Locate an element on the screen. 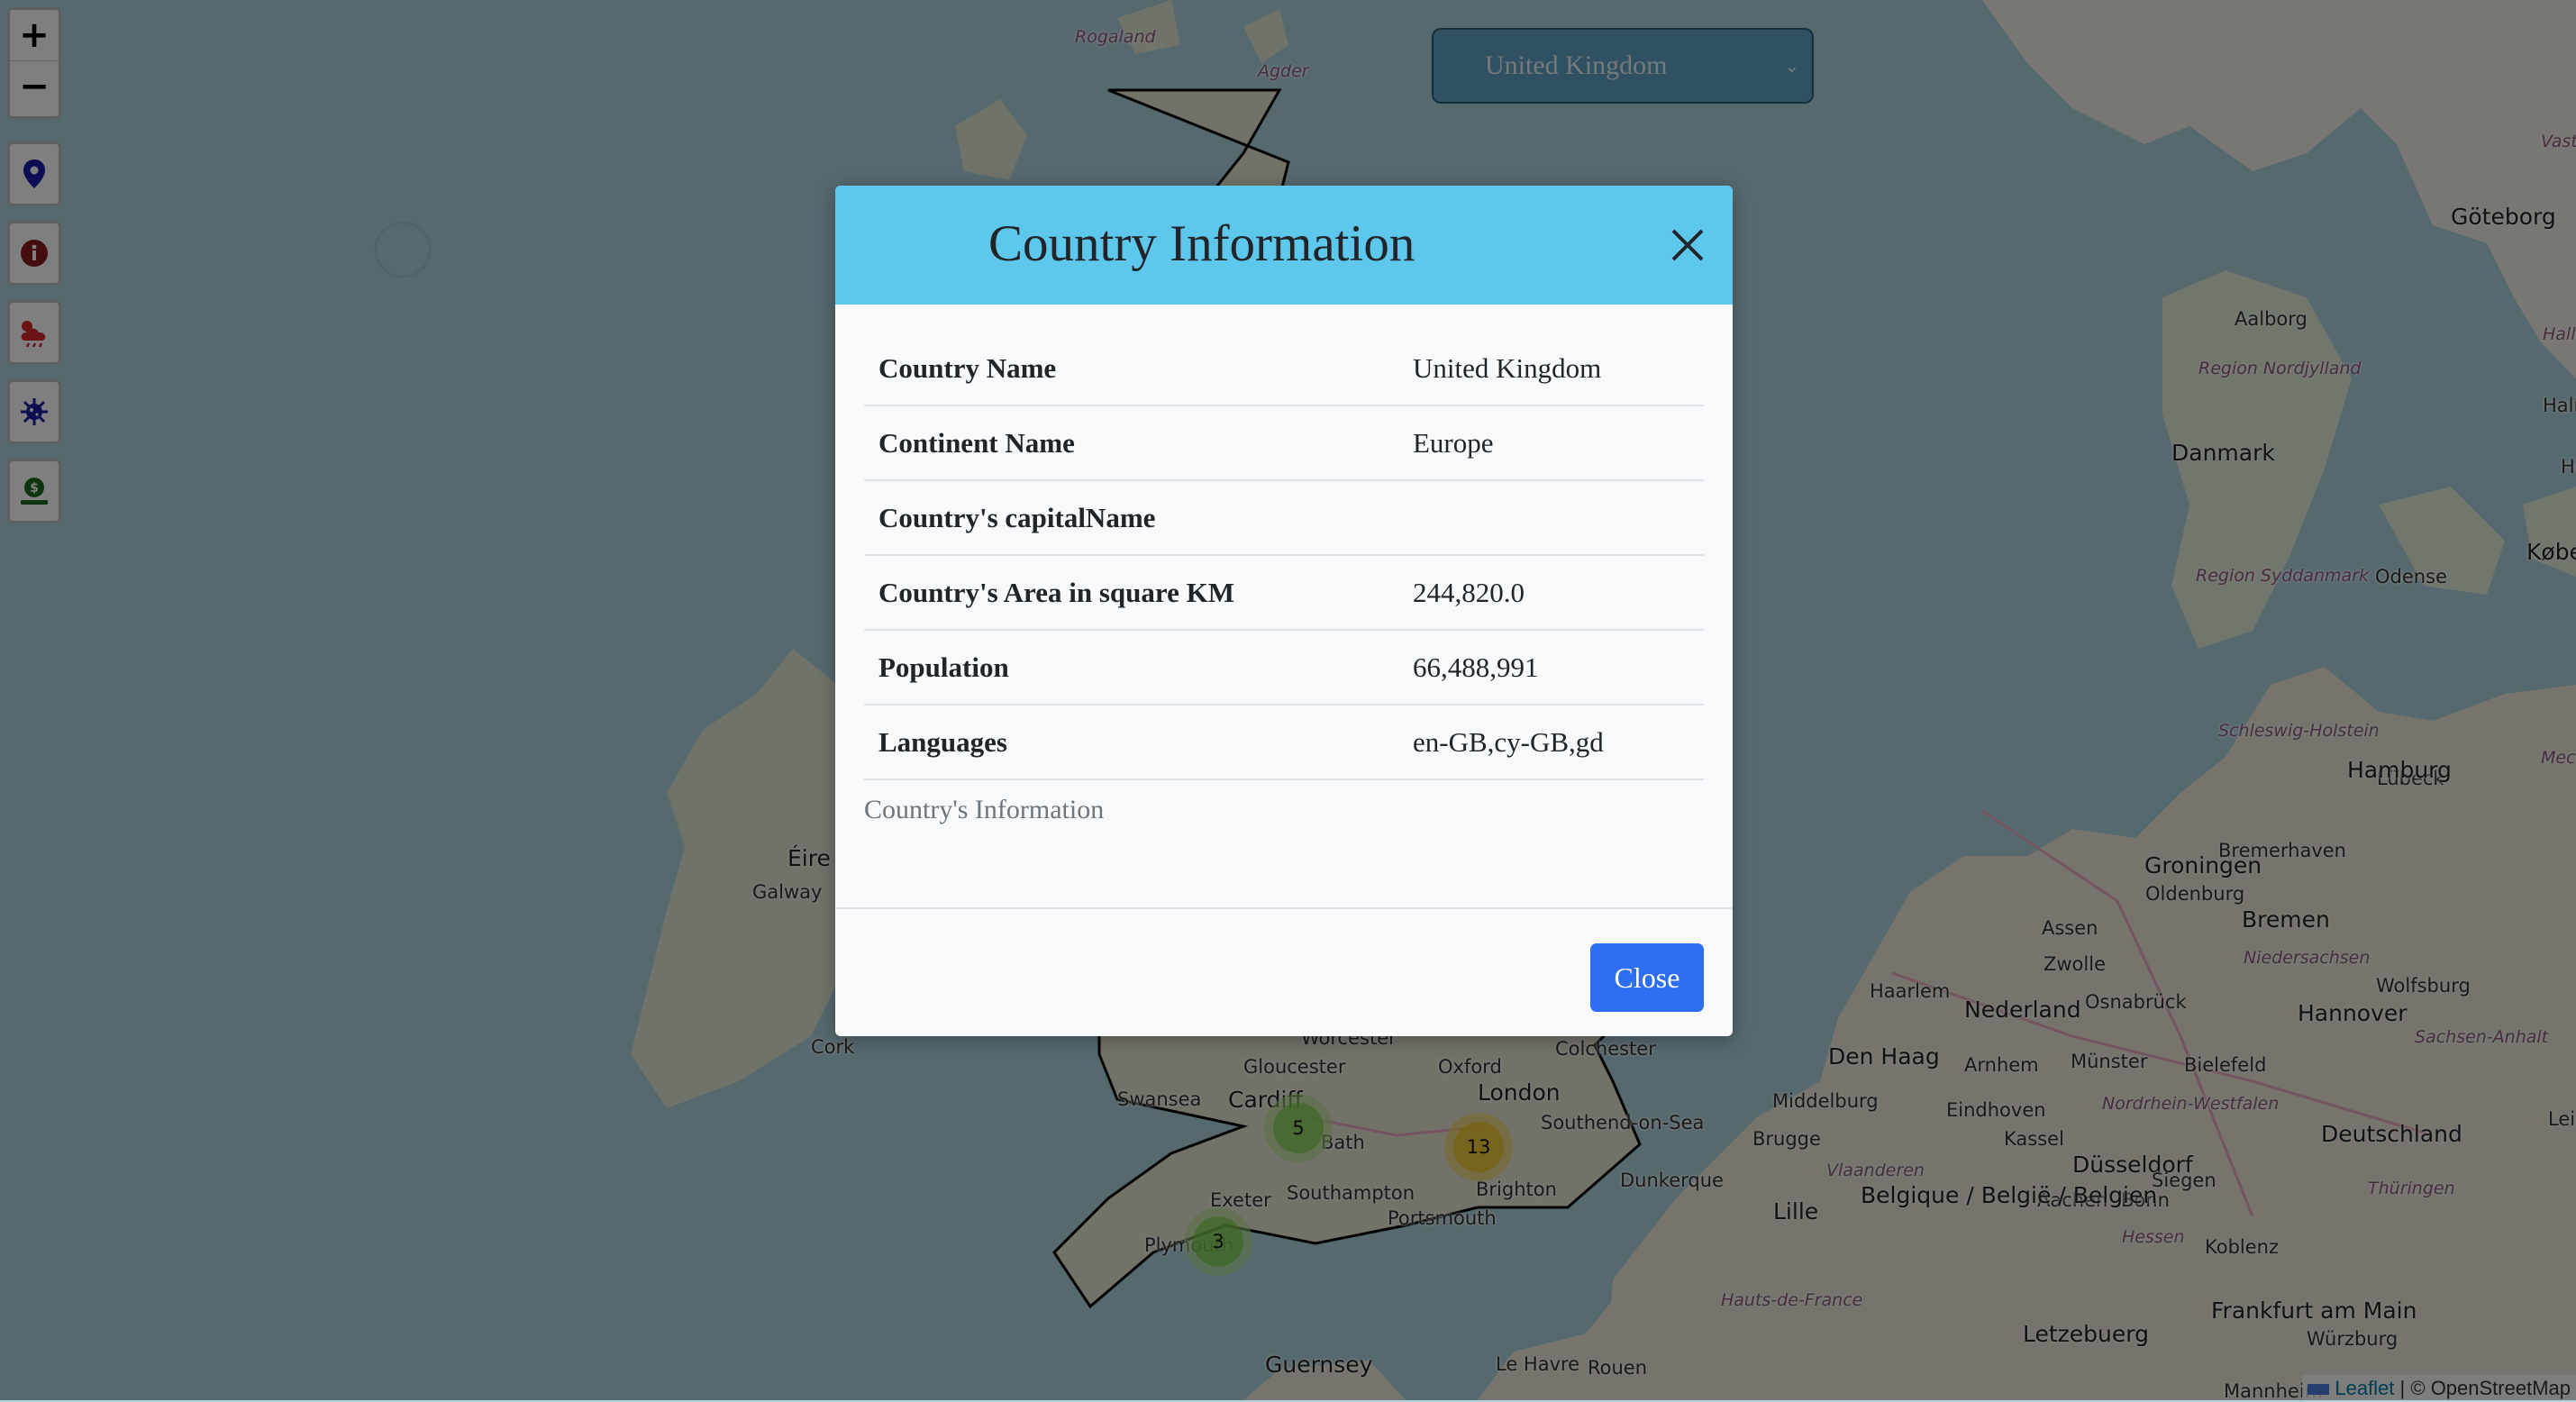 The image size is (2576, 1402). modal-title: Country Information is located at coordinates (1201, 244).